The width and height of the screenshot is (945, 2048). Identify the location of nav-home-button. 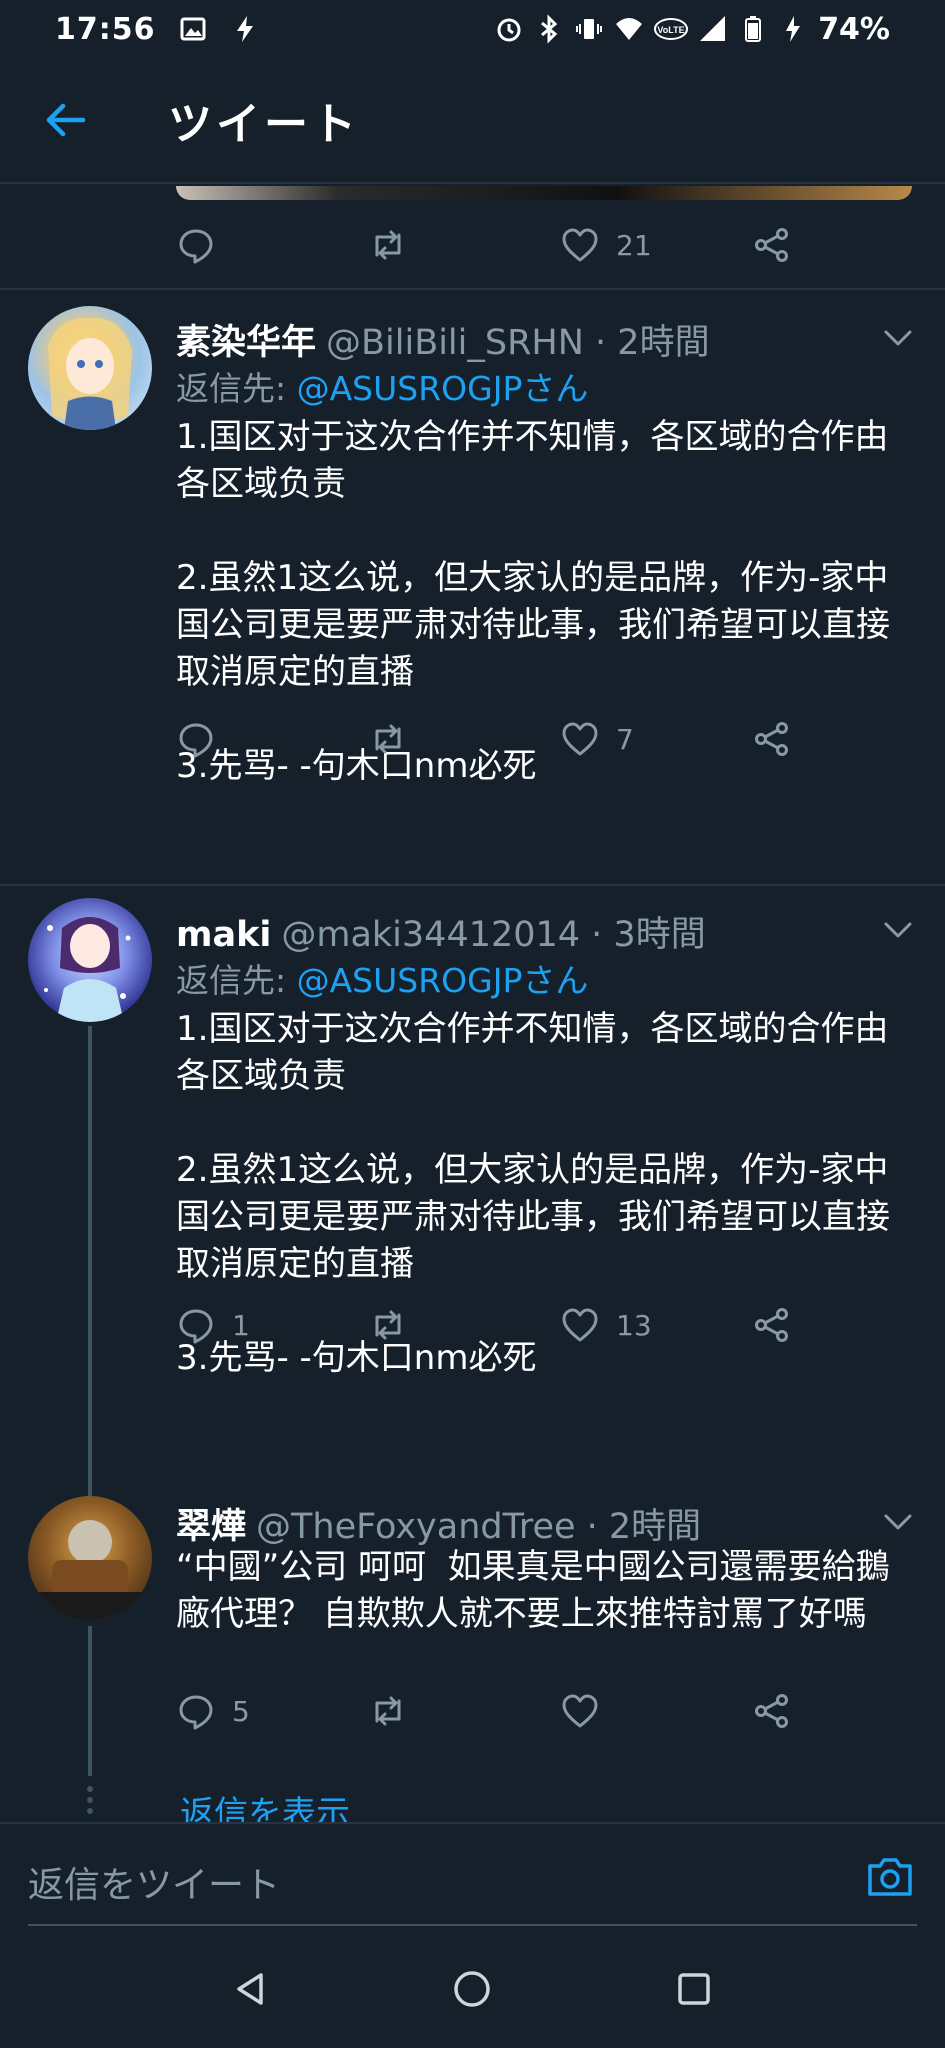
(472, 1989).